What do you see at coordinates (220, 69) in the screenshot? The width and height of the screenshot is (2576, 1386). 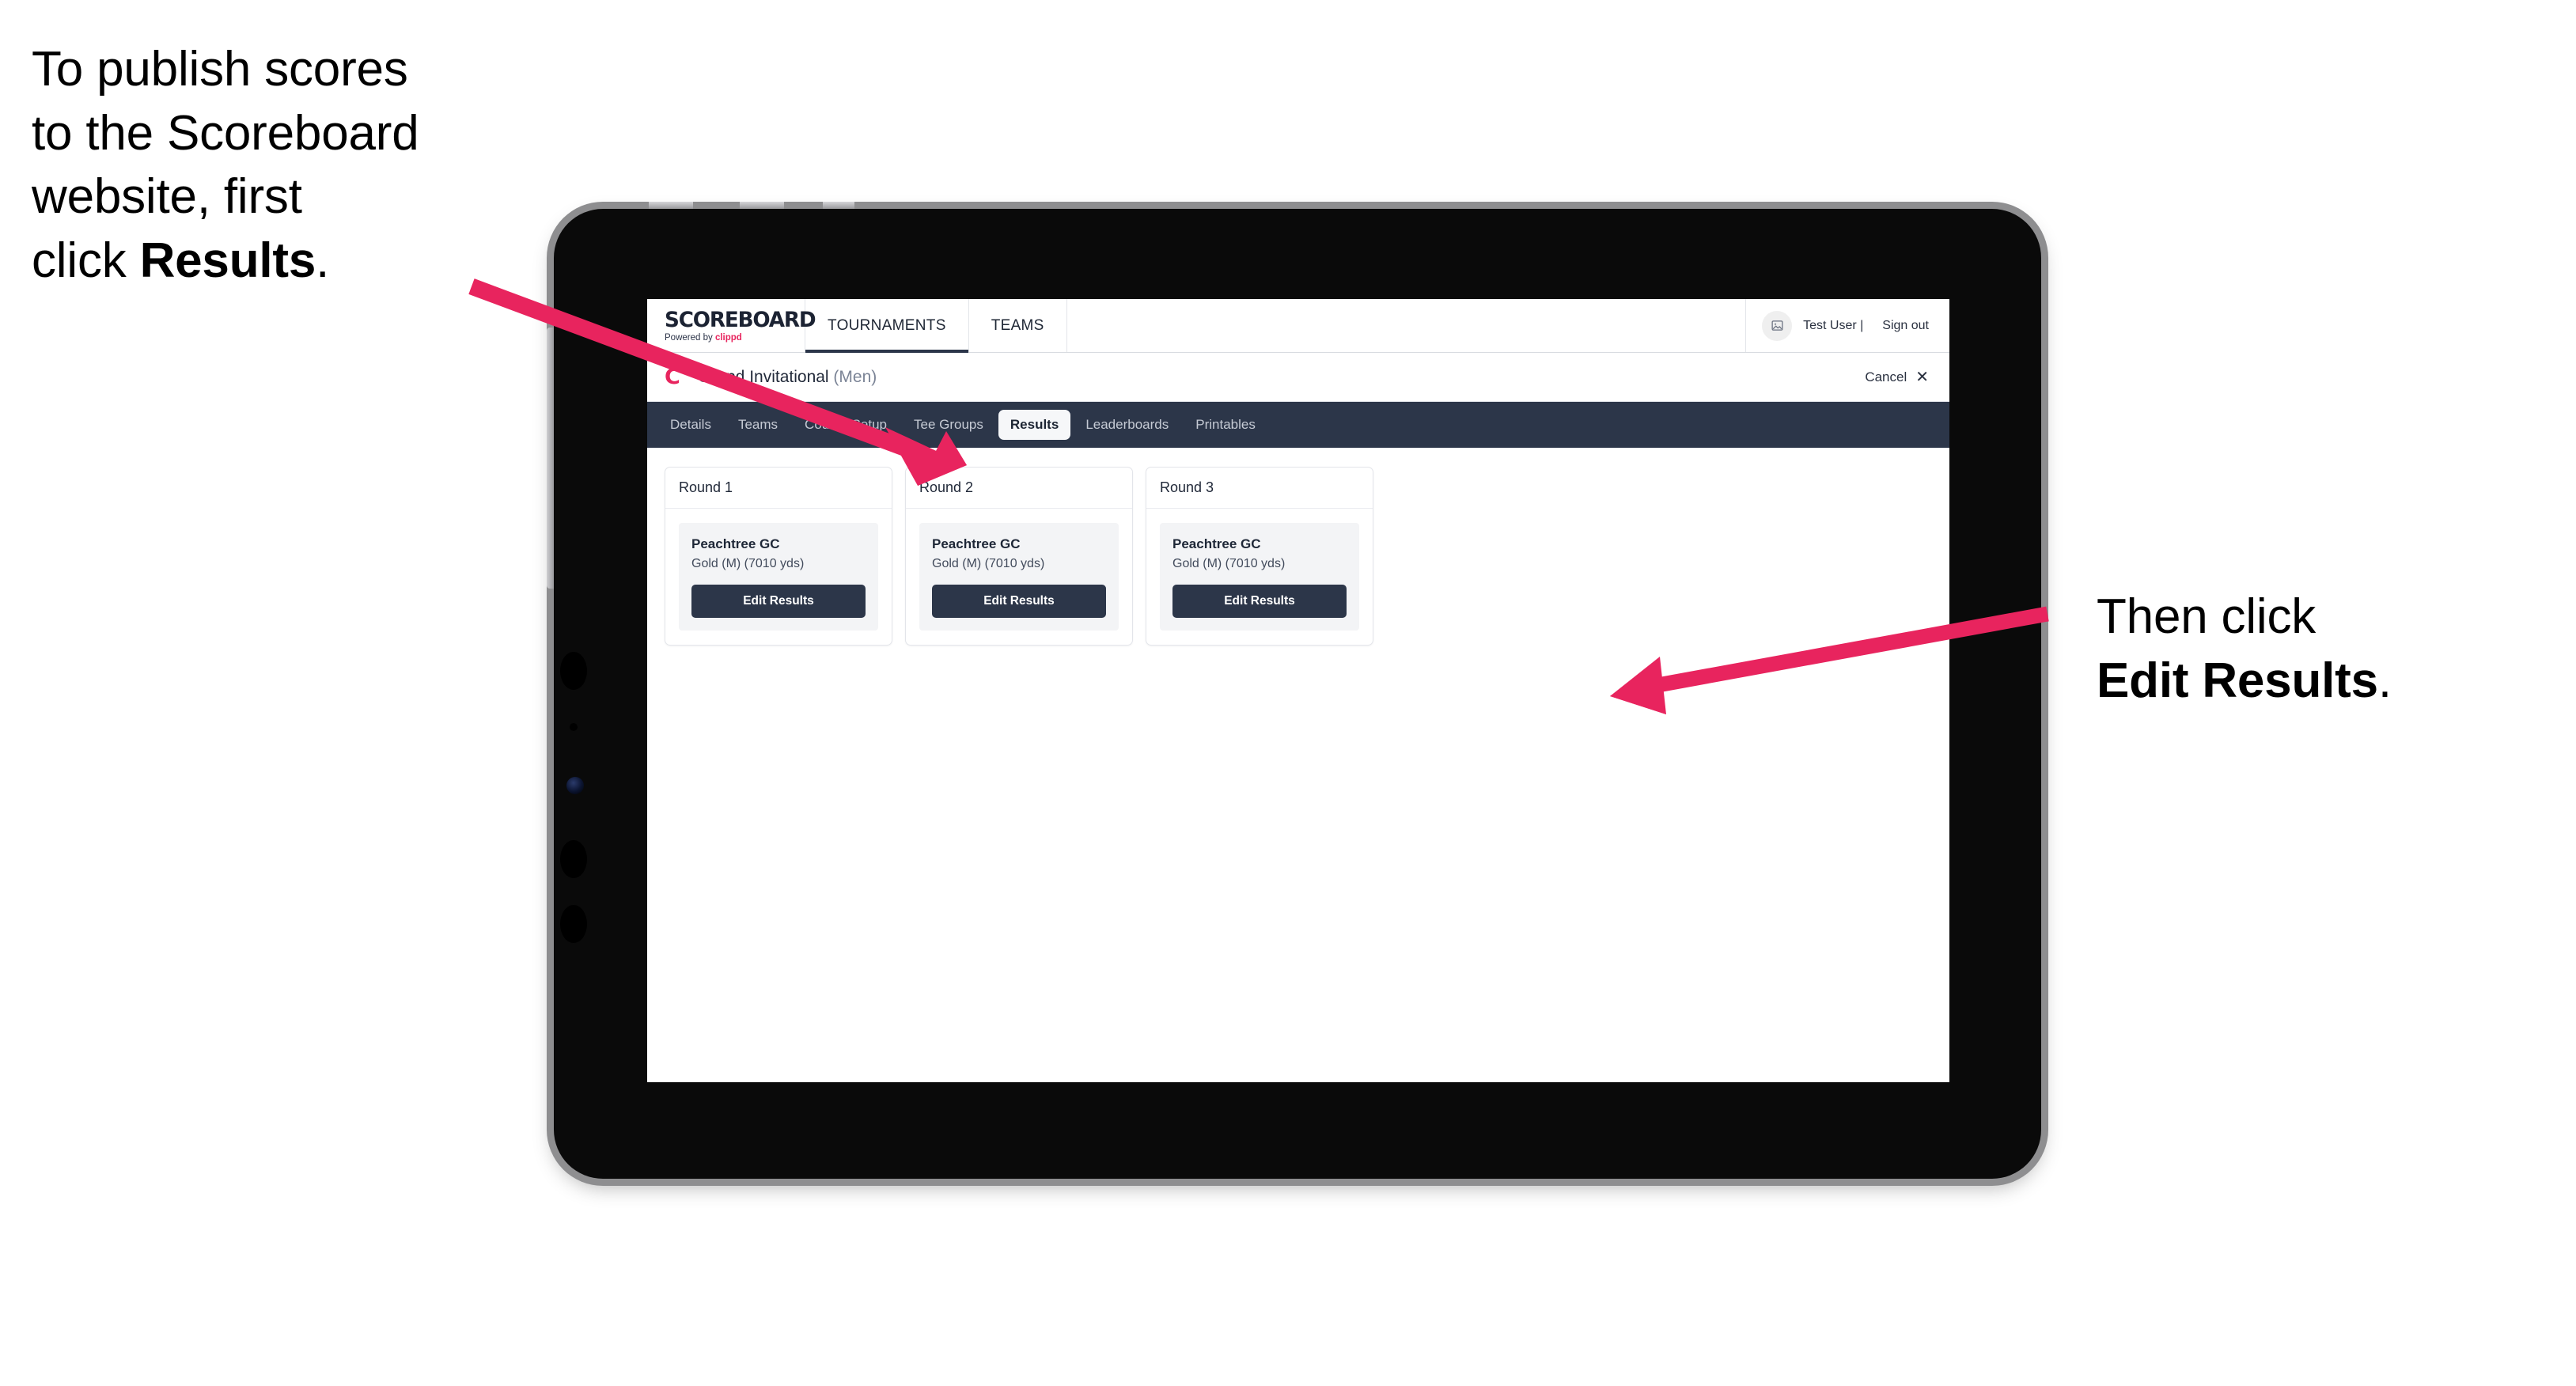 I see `annotation-left-line1: To publish scores` at bounding box center [220, 69].